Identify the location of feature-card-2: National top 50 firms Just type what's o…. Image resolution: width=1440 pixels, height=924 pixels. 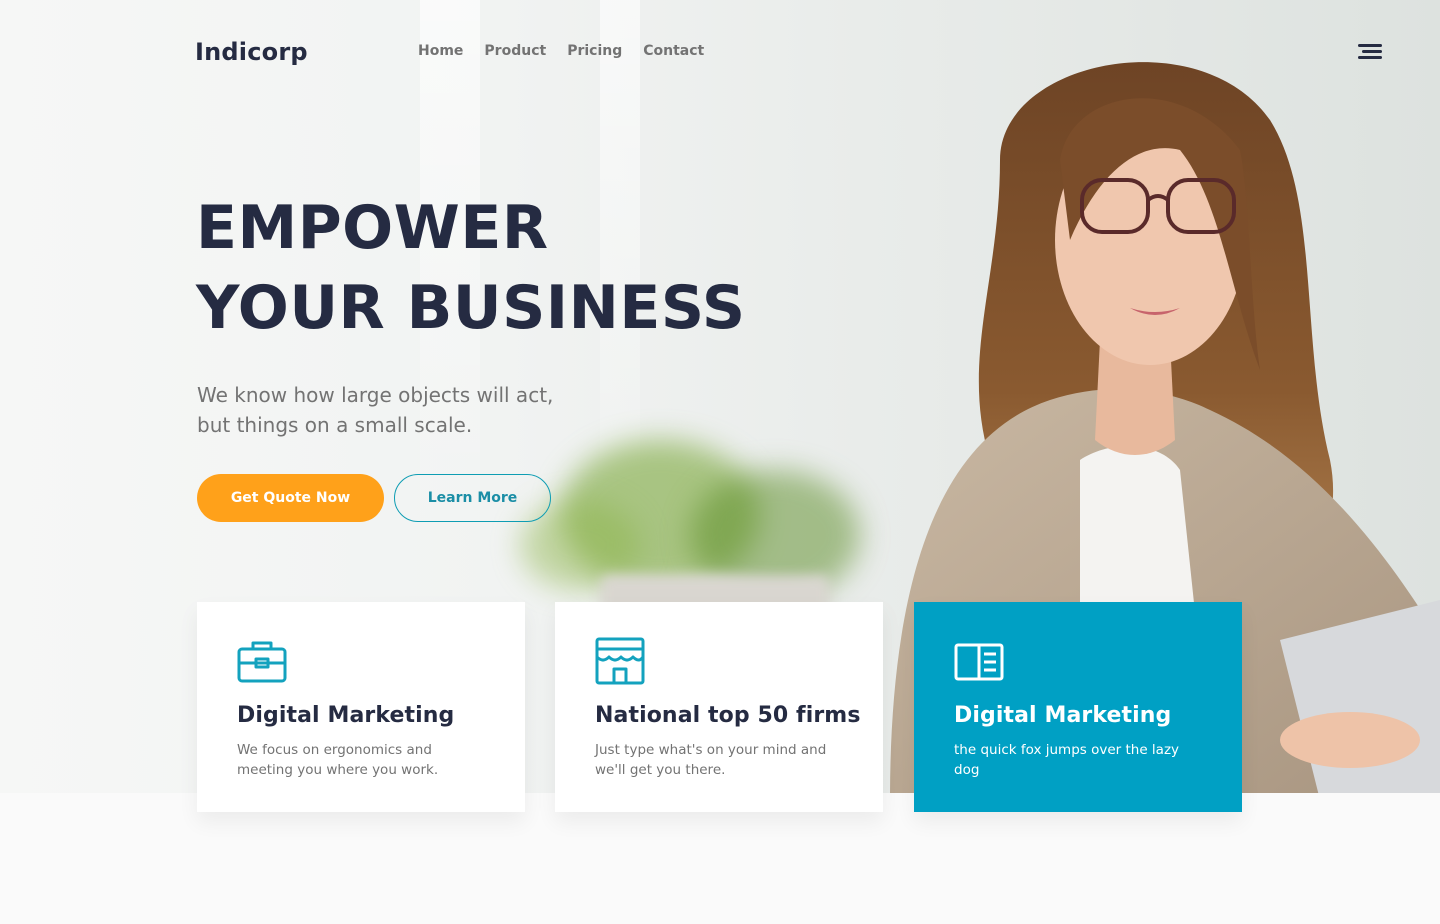
(719, 707).